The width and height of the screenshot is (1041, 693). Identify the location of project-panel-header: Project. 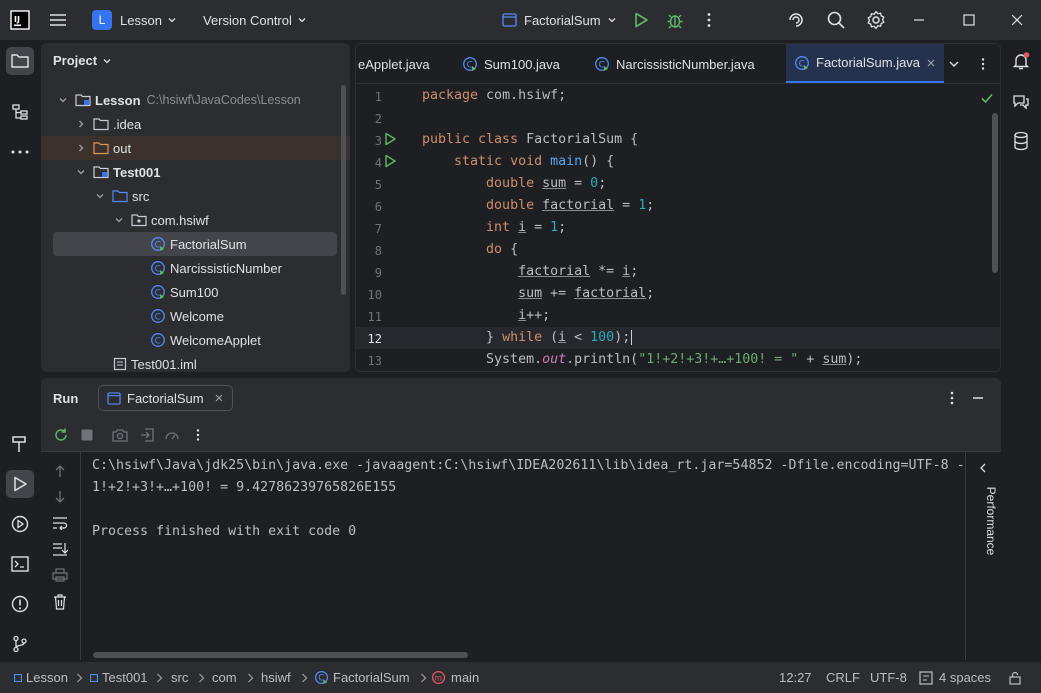
(82, 60).